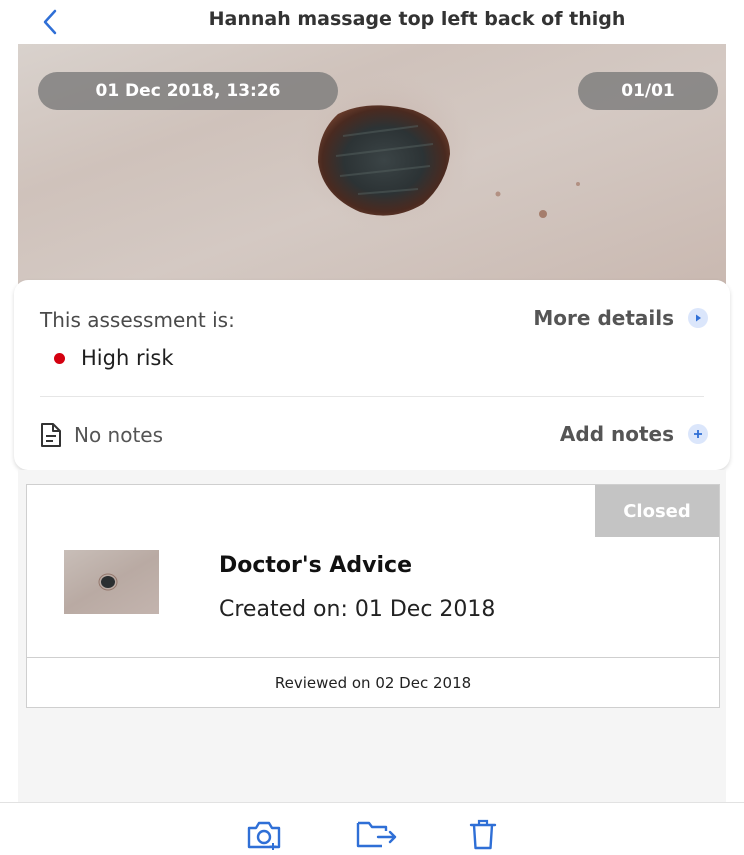 Image resolution: width=744 pixels, height=855 pixels. I want to click on folder-share-icon, so click(376, 834).